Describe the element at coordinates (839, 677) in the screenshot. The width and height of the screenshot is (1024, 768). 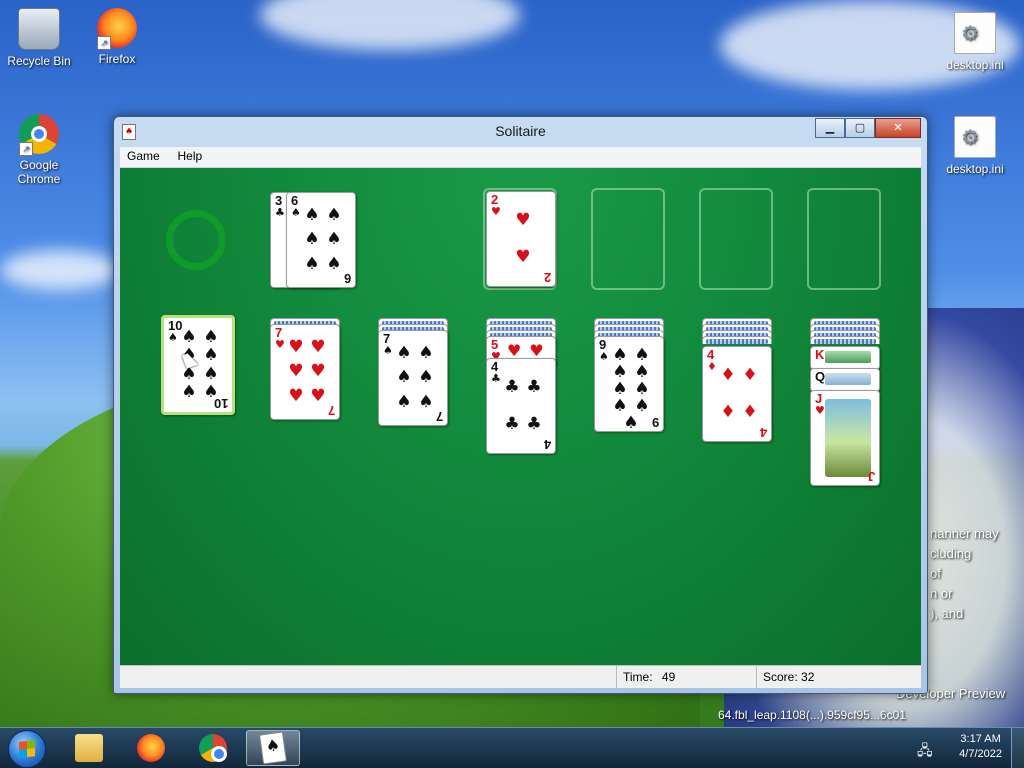
I see `score-display: Score: 32` at that location.